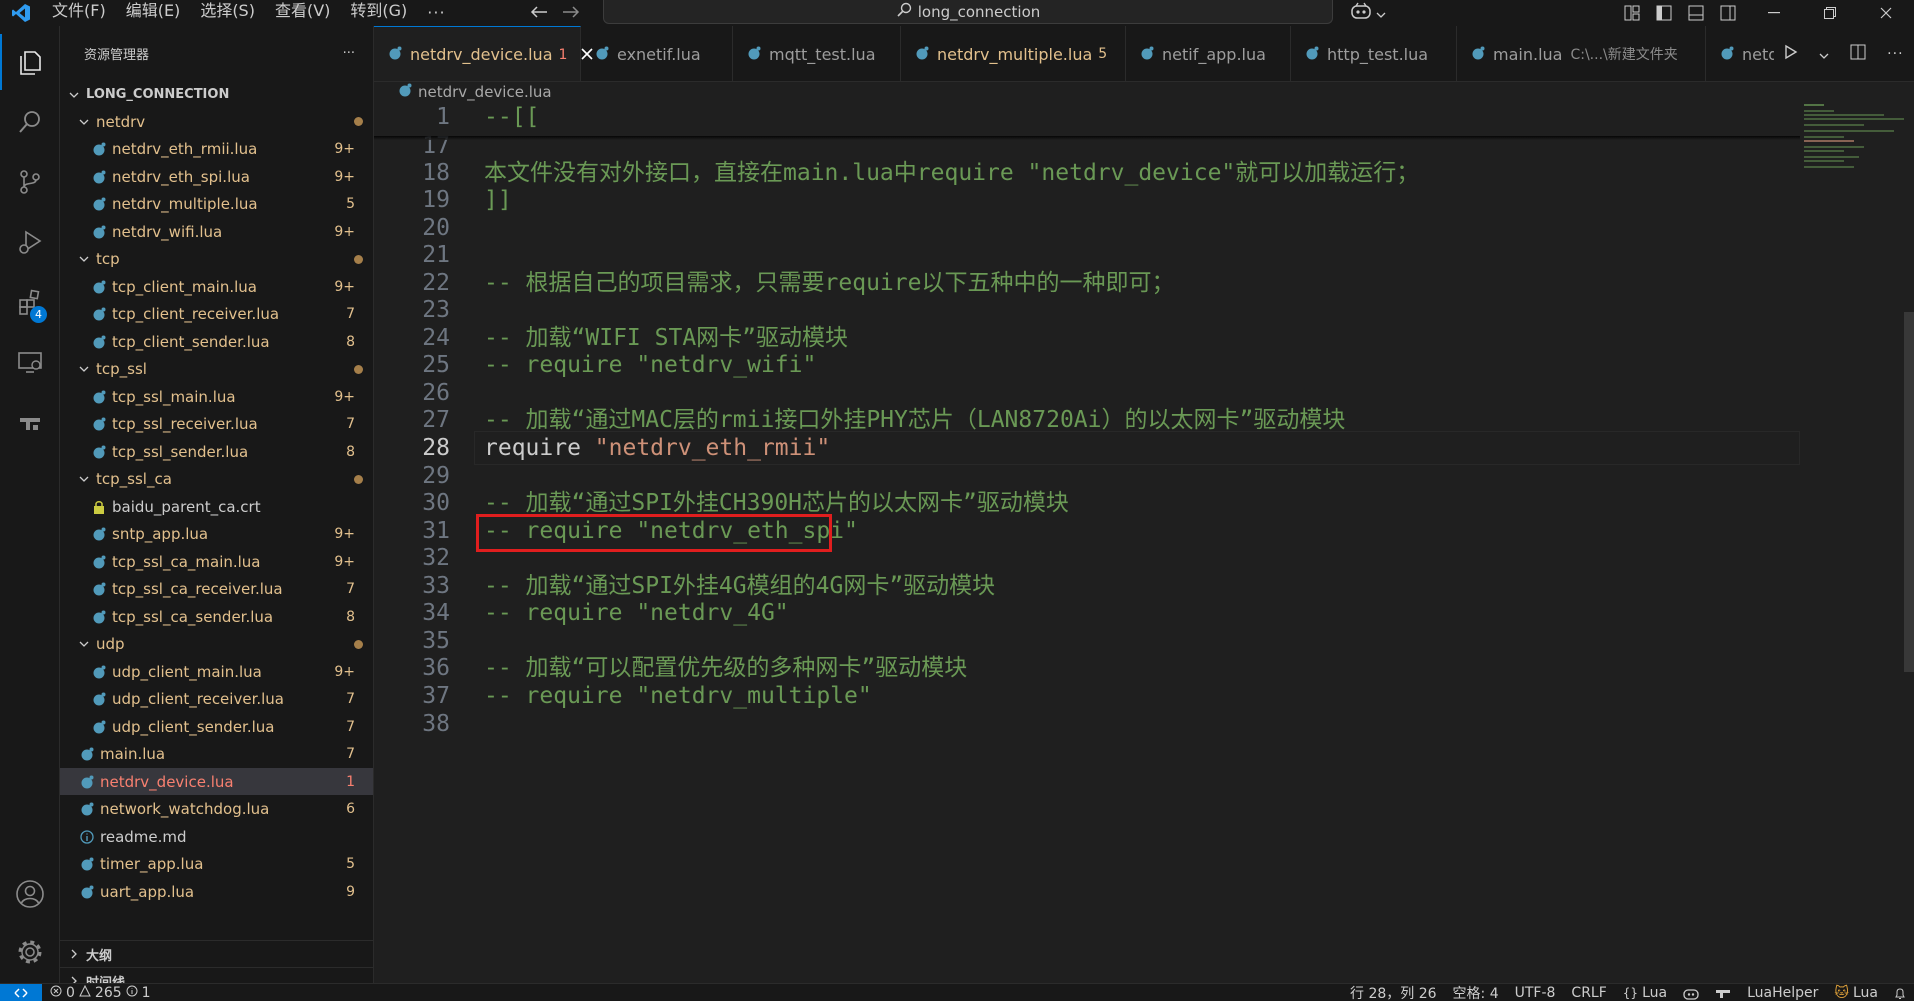 This screenshot has height=1001, width=1914. Describe the element at coordinates (30, 422) in the screenshot. I see `luatos-icon` at that location.